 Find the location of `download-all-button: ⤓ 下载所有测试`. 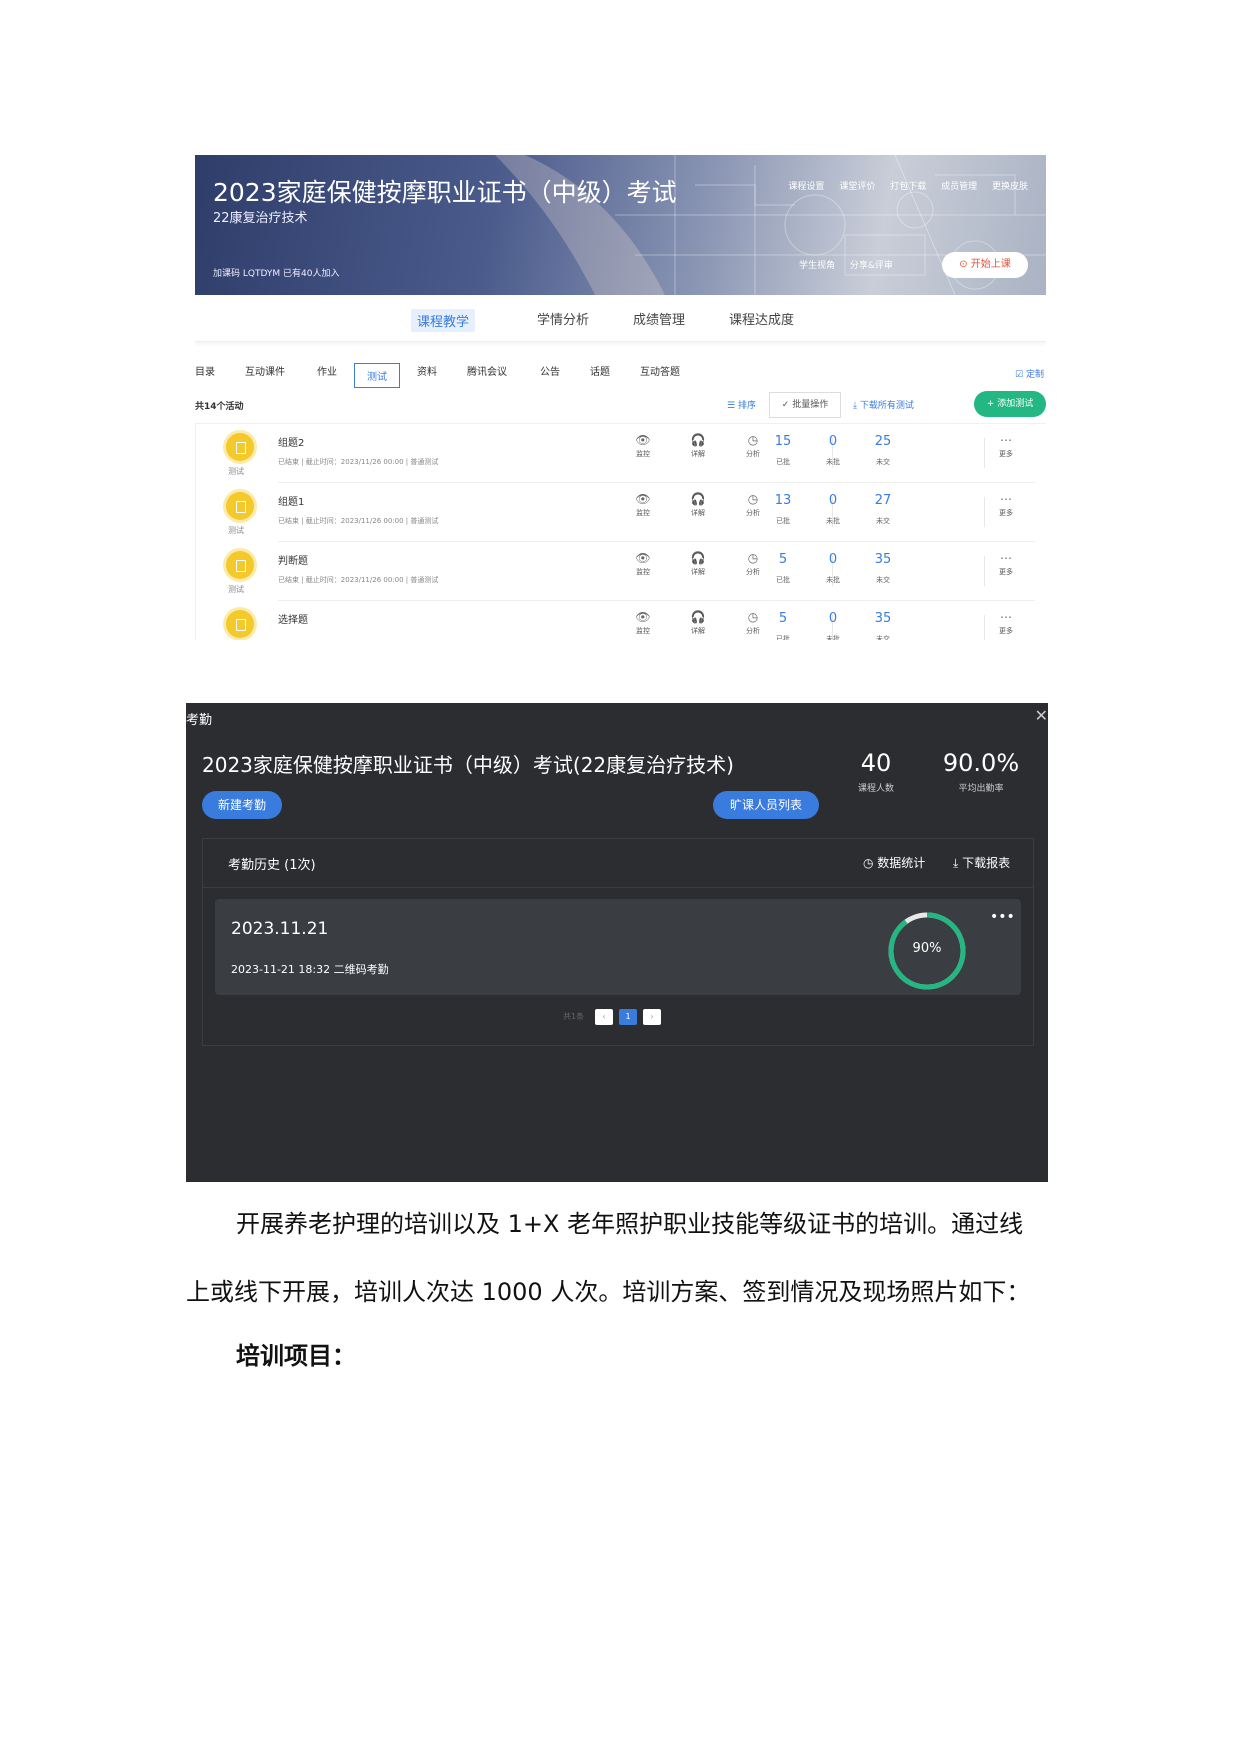

download-all-button: ⤓ 下载所有测试 is located at coordinates (883, 404).